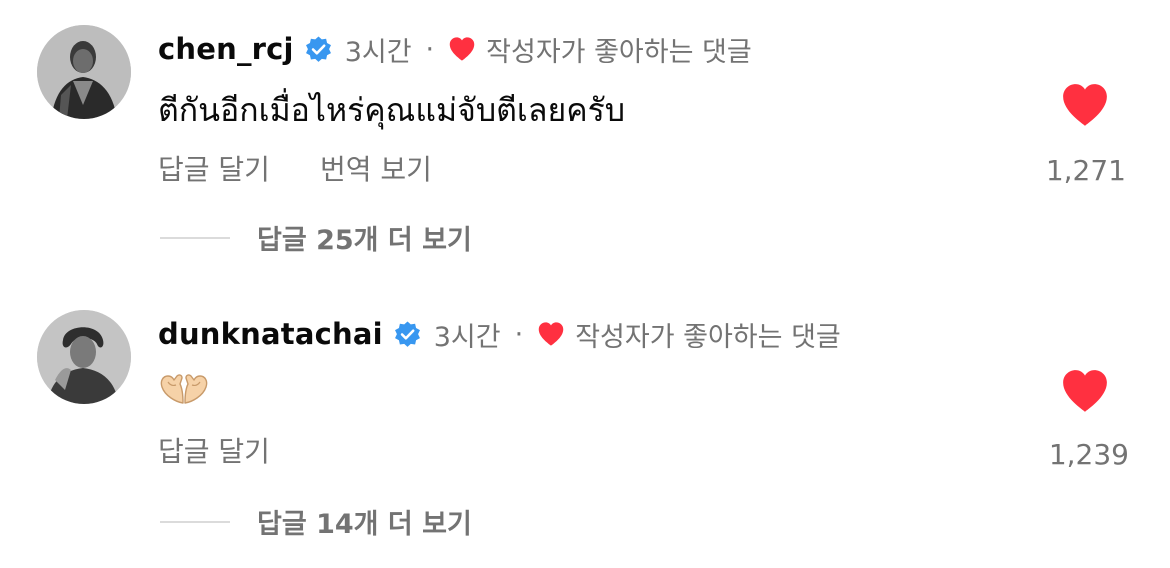 The height and width of the screenshot is (568, 1170). I want to click on comment-meta: chen_rcj 3시간 · 작성자가 좋아하는 댓글, so click(455, 49).